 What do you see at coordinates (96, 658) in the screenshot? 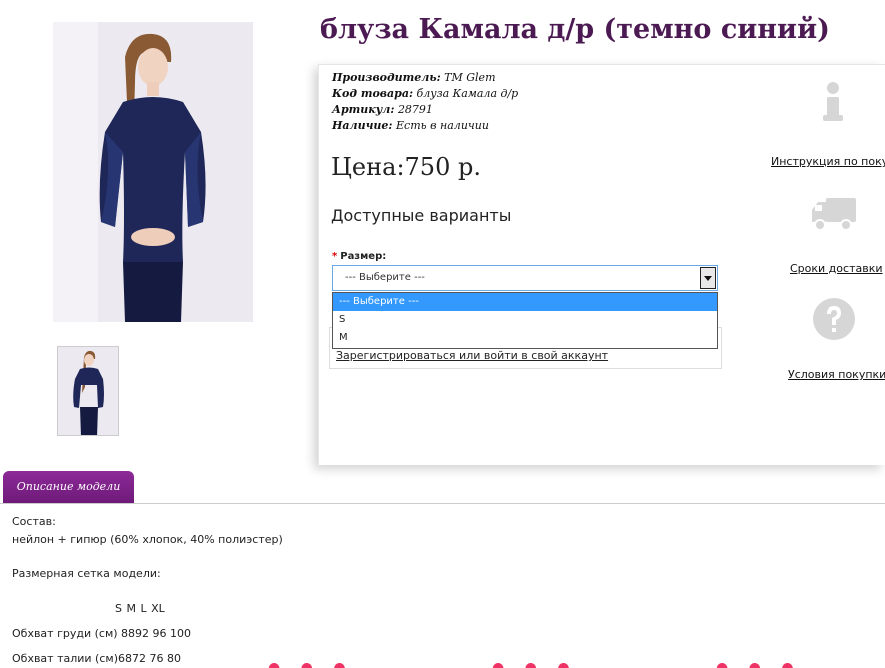
I see `table-row: Обхват талии (см)6872 76 80` at bounding box center [96, 658].